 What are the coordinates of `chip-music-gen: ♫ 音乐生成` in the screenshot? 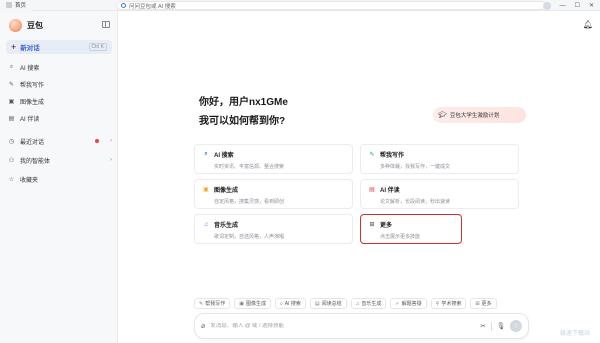 It's located at (368, 303).